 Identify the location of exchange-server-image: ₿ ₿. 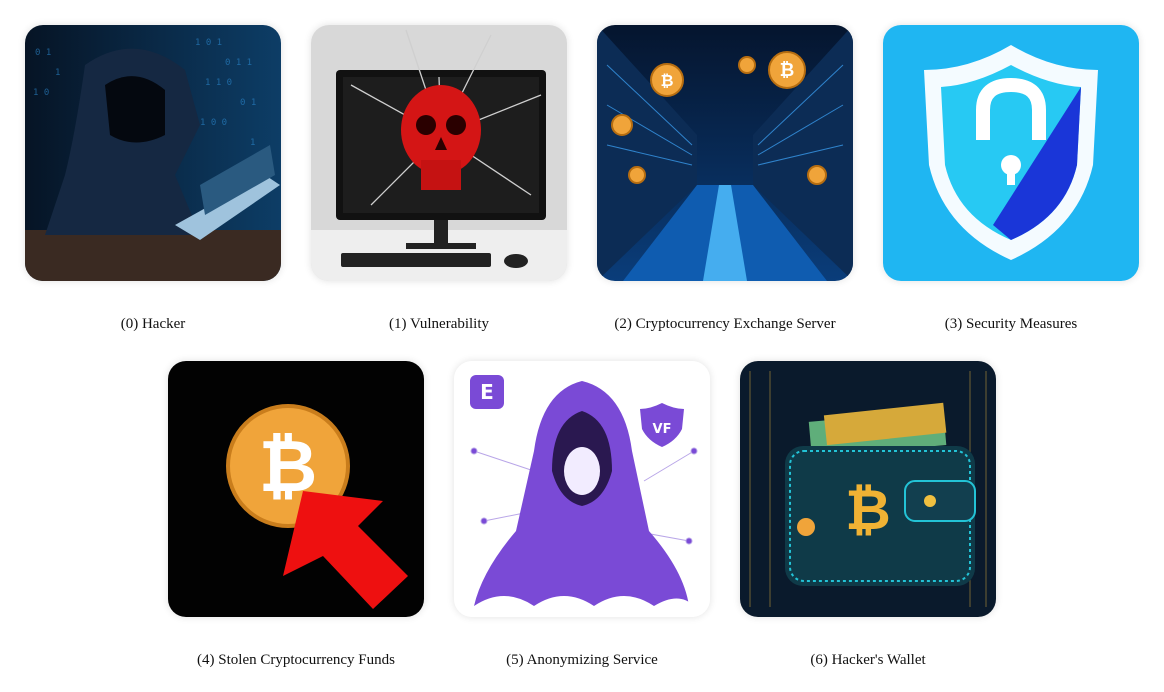
(725, 153).